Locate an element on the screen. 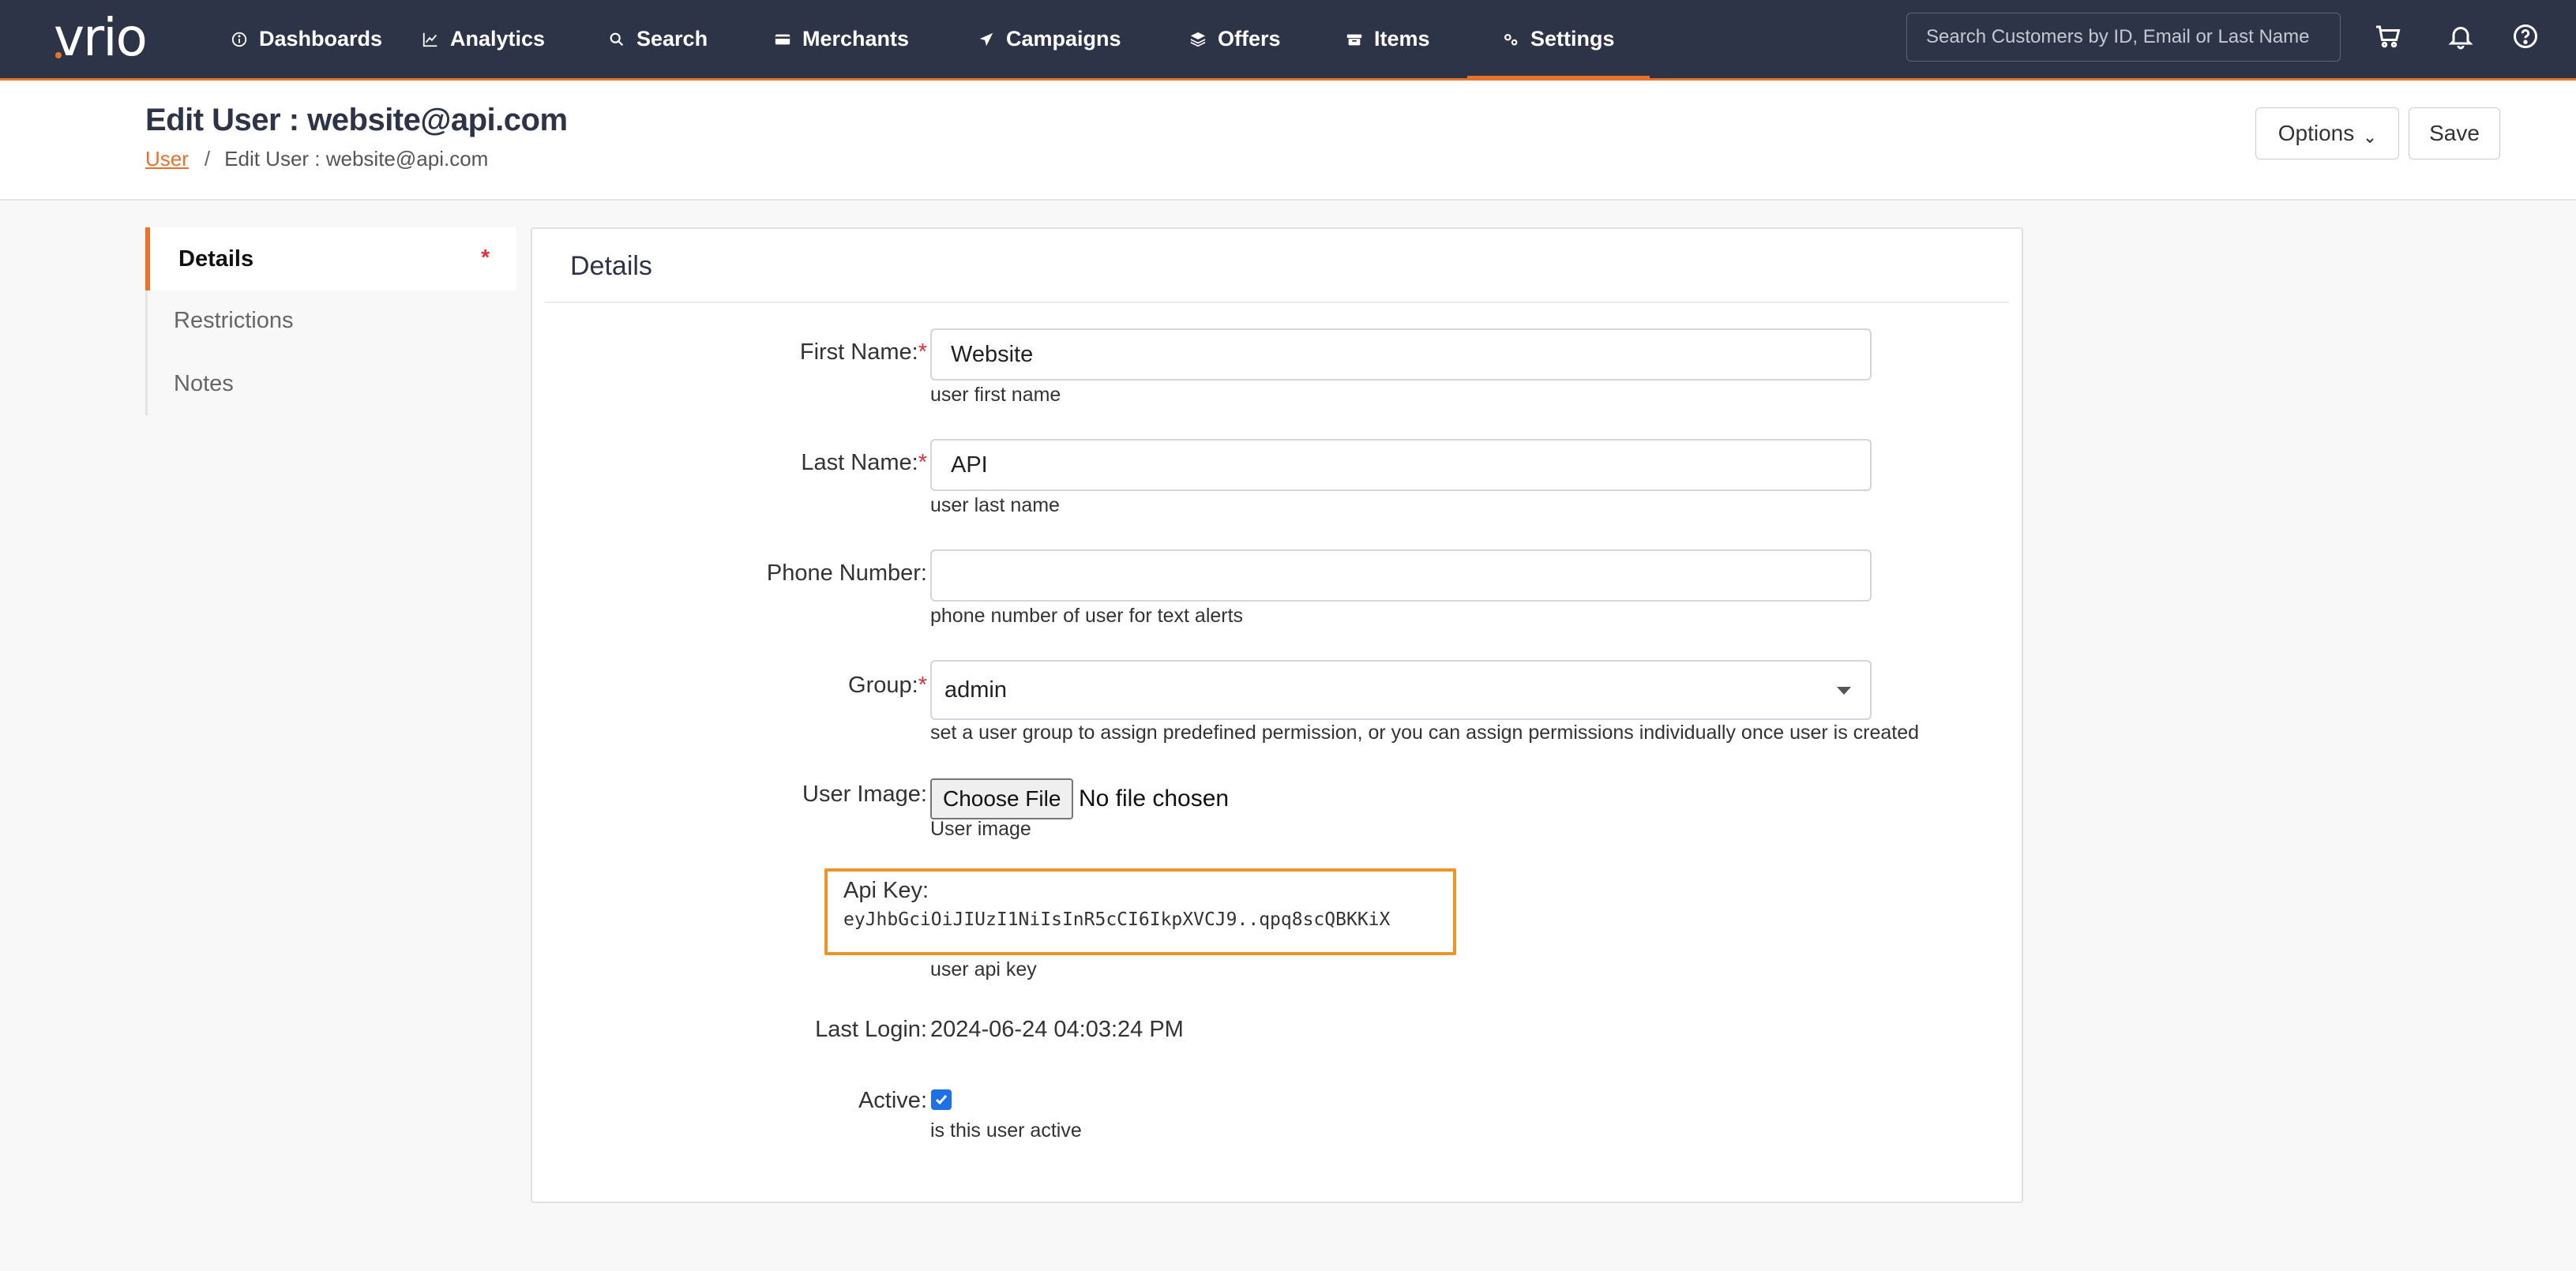 This screenshot has height=1271, width=2576. group-label: Group:* is located at coordinates (887, 686).